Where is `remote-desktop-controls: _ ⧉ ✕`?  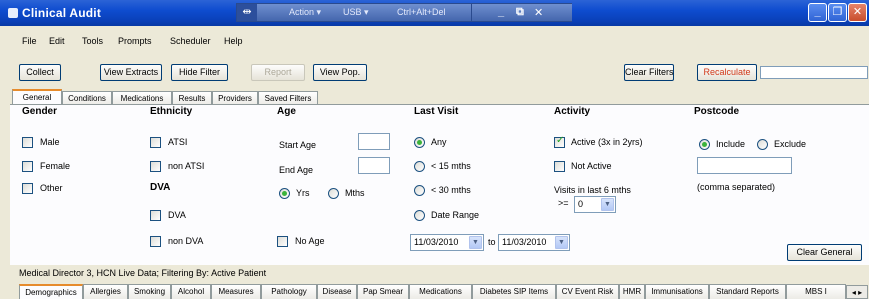 remote-desktop-controls: _ ⧉ ✕ is located at coordinates (522, 12).